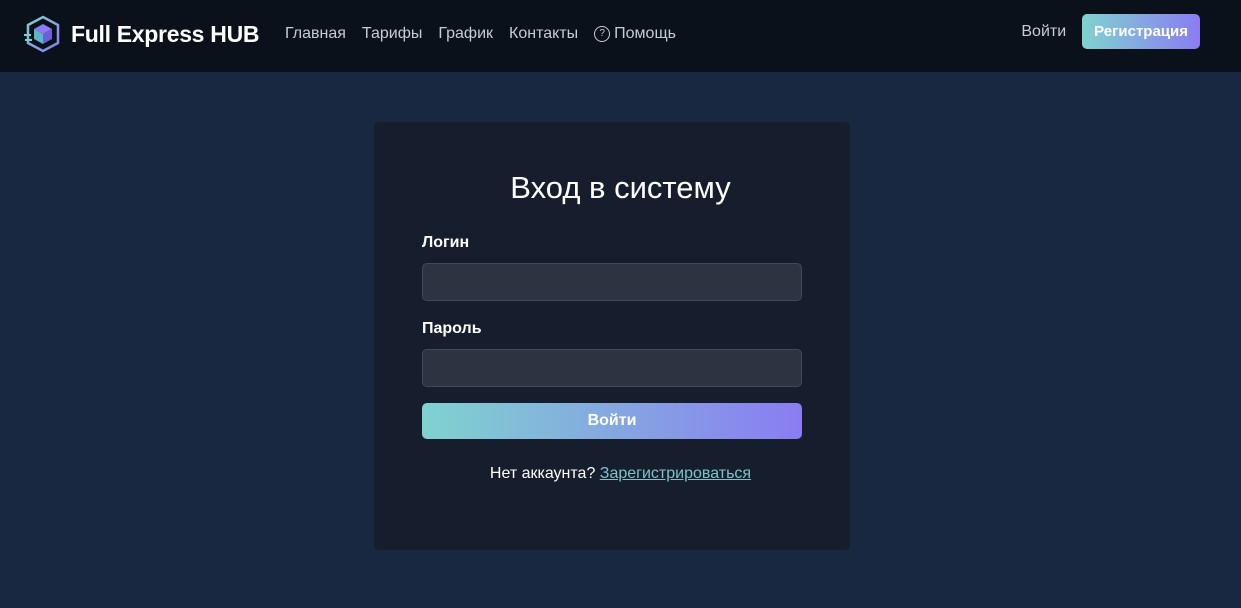 The image size is (1241, 608). What do you see at coordinates (315, 34) in the screenshot?
I see `nav-link-home: Главная` at bounding box center [315, 34].